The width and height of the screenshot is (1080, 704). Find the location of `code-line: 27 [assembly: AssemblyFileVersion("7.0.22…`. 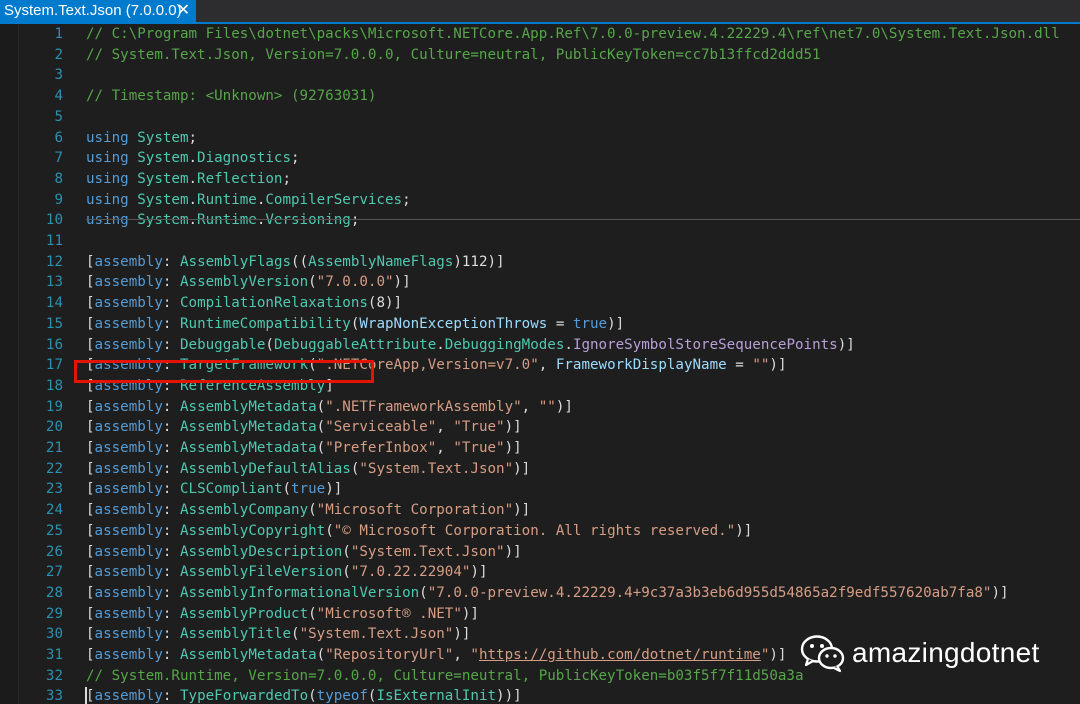

code-line: 27 [assembly: AssemblyFileVersion("7.0.22… is located at coordinates (549, 572).